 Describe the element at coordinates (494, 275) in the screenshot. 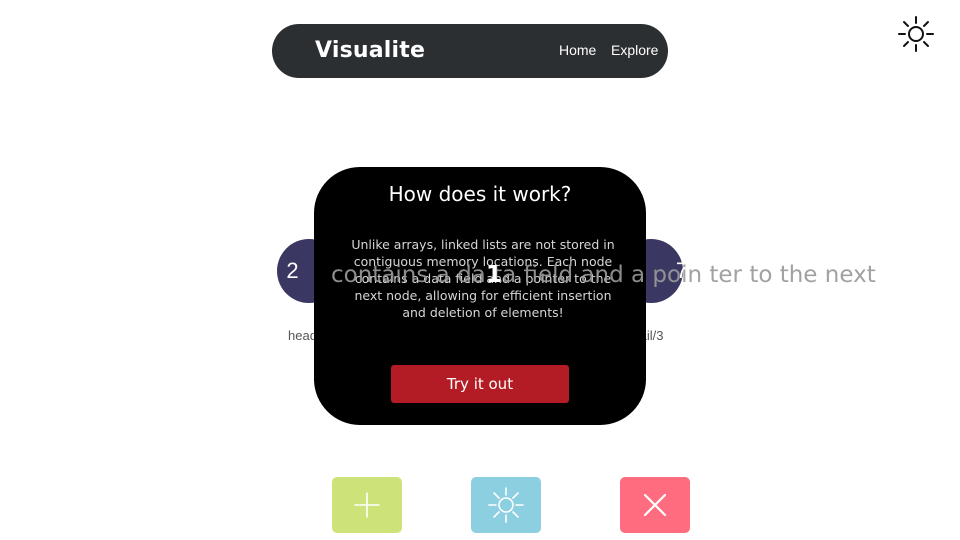

I see `overlay-node-value: 1` at that location.